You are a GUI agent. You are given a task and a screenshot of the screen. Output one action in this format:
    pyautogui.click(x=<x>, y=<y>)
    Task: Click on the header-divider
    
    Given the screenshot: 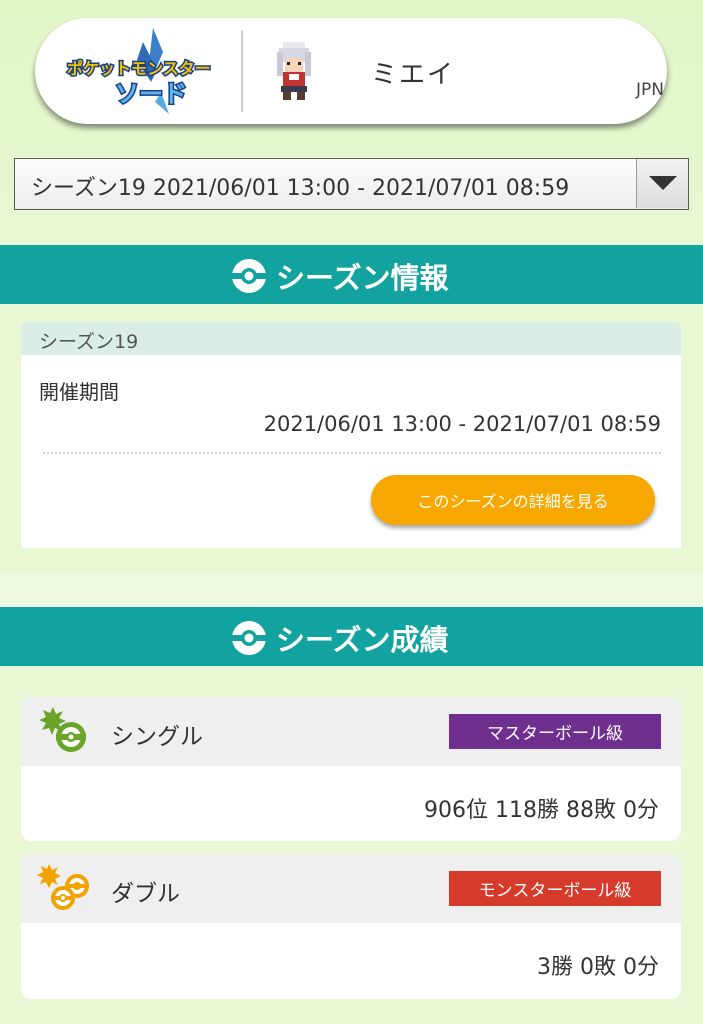 What is the action you would take?
    pyautogui.click(x=242, y=71)
    